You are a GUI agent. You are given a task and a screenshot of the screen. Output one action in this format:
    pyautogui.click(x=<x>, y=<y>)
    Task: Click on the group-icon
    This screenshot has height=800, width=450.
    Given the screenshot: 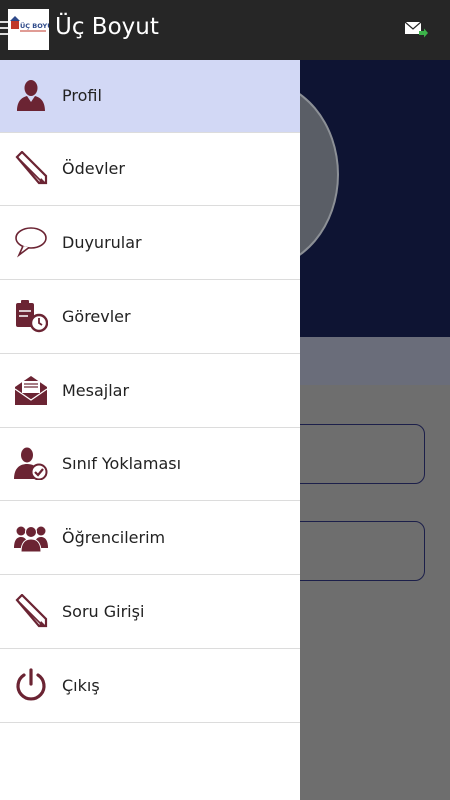 What is the action you would take?
    pyautogui.click(x=31, y=537)
    